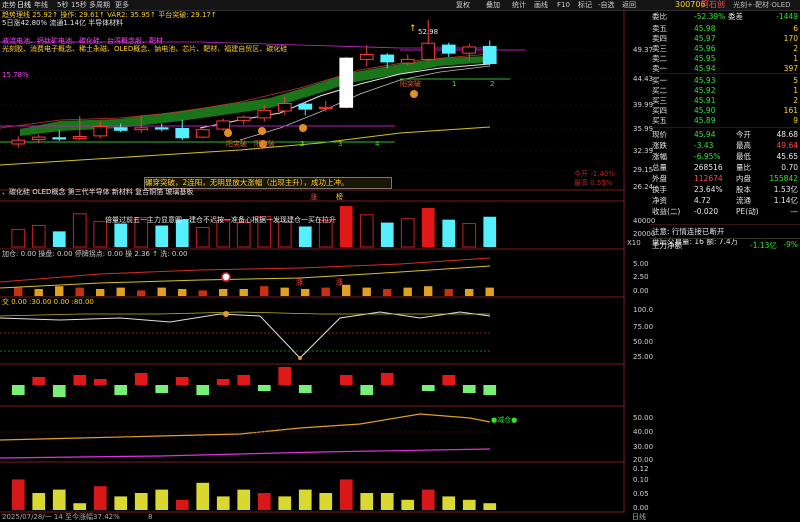  Describe the element at coordinates (9, 5) in the screenshot. I see `tab-intraday: 走势` at that location.